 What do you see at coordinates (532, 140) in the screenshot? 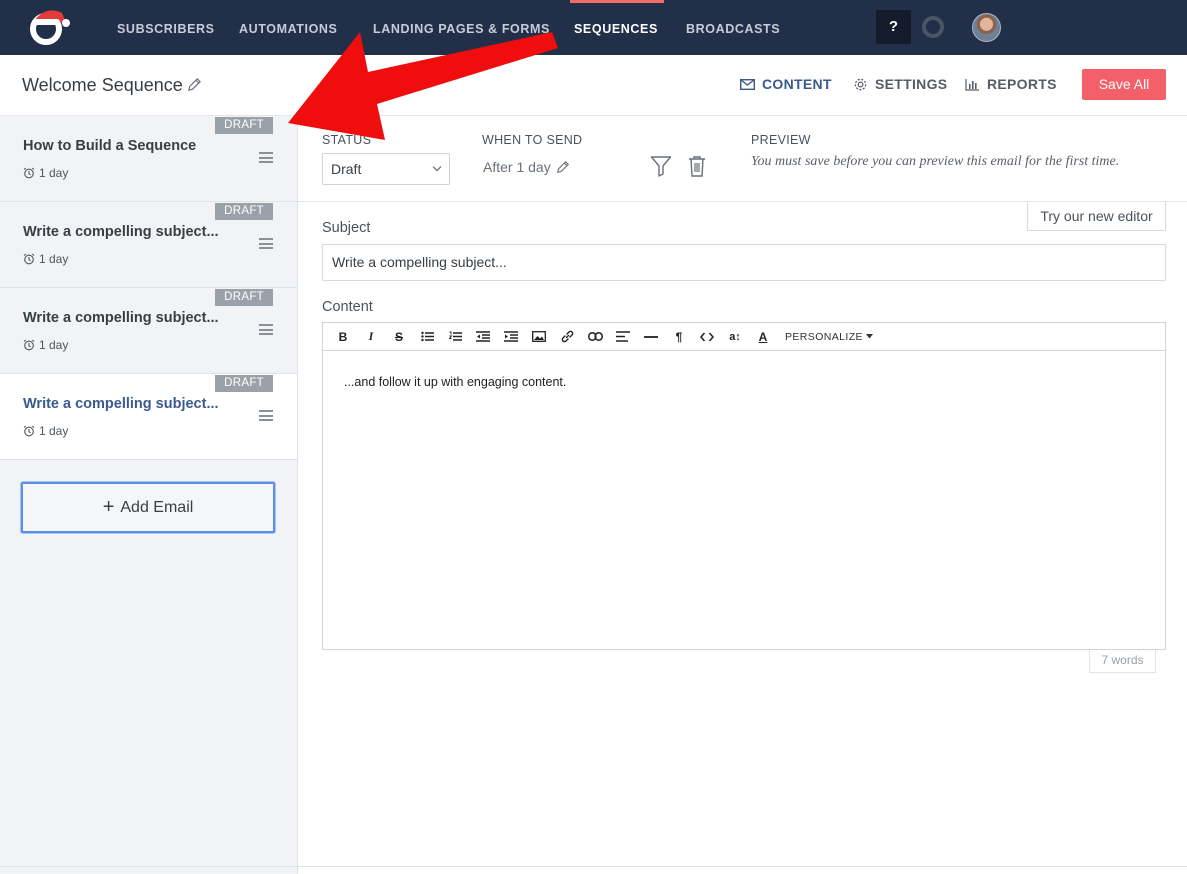
I see `when-to-send-label: WHEN TO SEND` at bounding box center [532, 140].